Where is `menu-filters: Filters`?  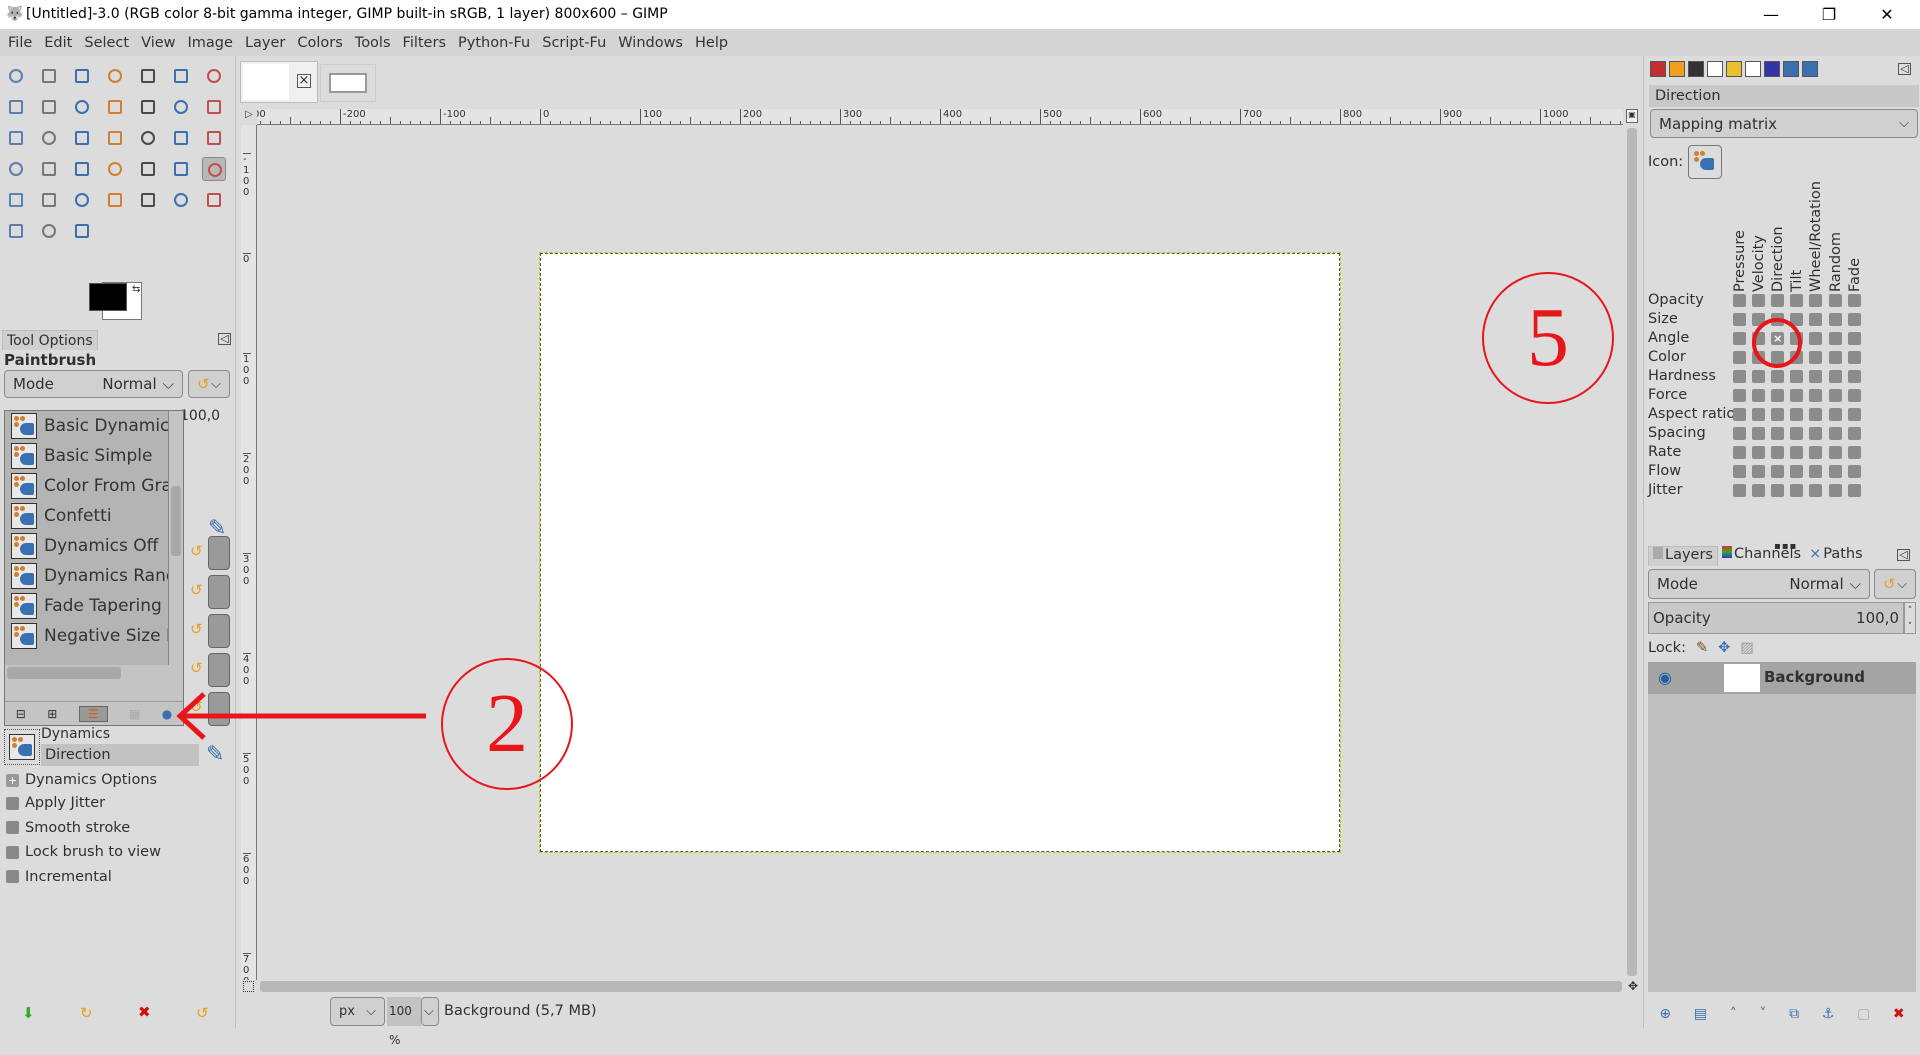
menu-filters: Filters is located at coordinates (424, 43).